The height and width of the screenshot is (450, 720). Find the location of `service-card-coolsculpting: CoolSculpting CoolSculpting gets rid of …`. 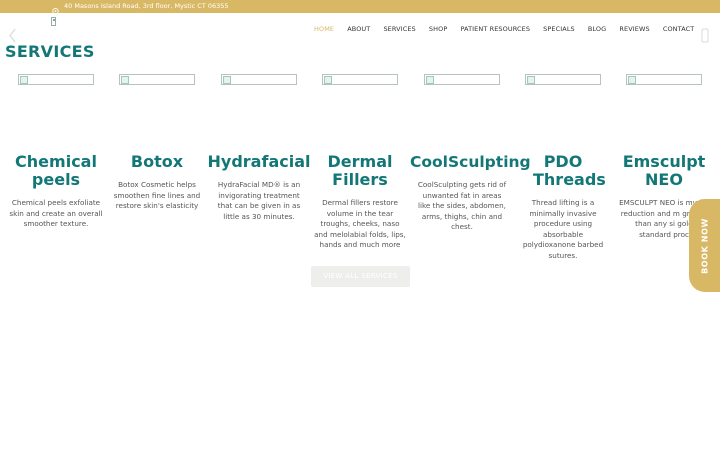

service-card-coolsculpting: CoolSculpting CoolSculpting gets rid of … is located at coordinates (470, 153).